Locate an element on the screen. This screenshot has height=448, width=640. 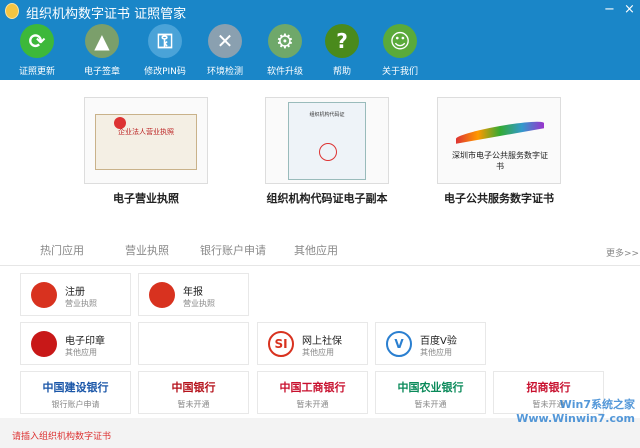
help-icon: ? is located at coordinates (342, 41).